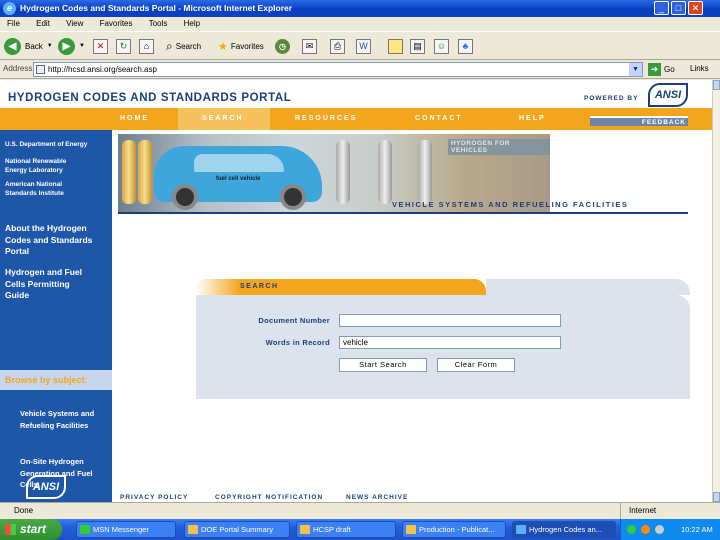 The width and height of the screenshot is (720, 540). Describe the element at coordinates (411, 529) in the screenshot. I see `window-icon` at that location.